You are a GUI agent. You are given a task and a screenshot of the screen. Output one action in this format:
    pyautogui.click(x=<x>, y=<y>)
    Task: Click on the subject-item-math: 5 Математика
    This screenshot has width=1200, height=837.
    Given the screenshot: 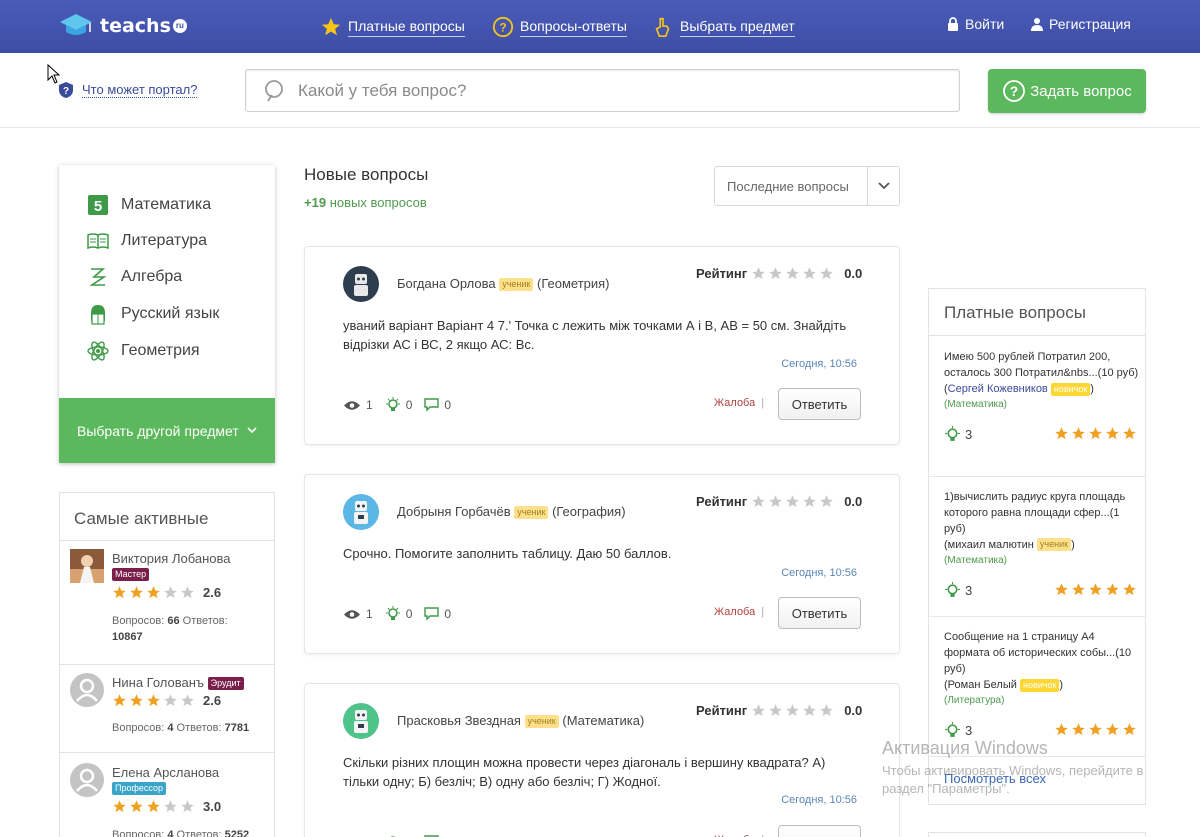 What is the action you would take?
    pyautogui.click(x=149, y=205)
    